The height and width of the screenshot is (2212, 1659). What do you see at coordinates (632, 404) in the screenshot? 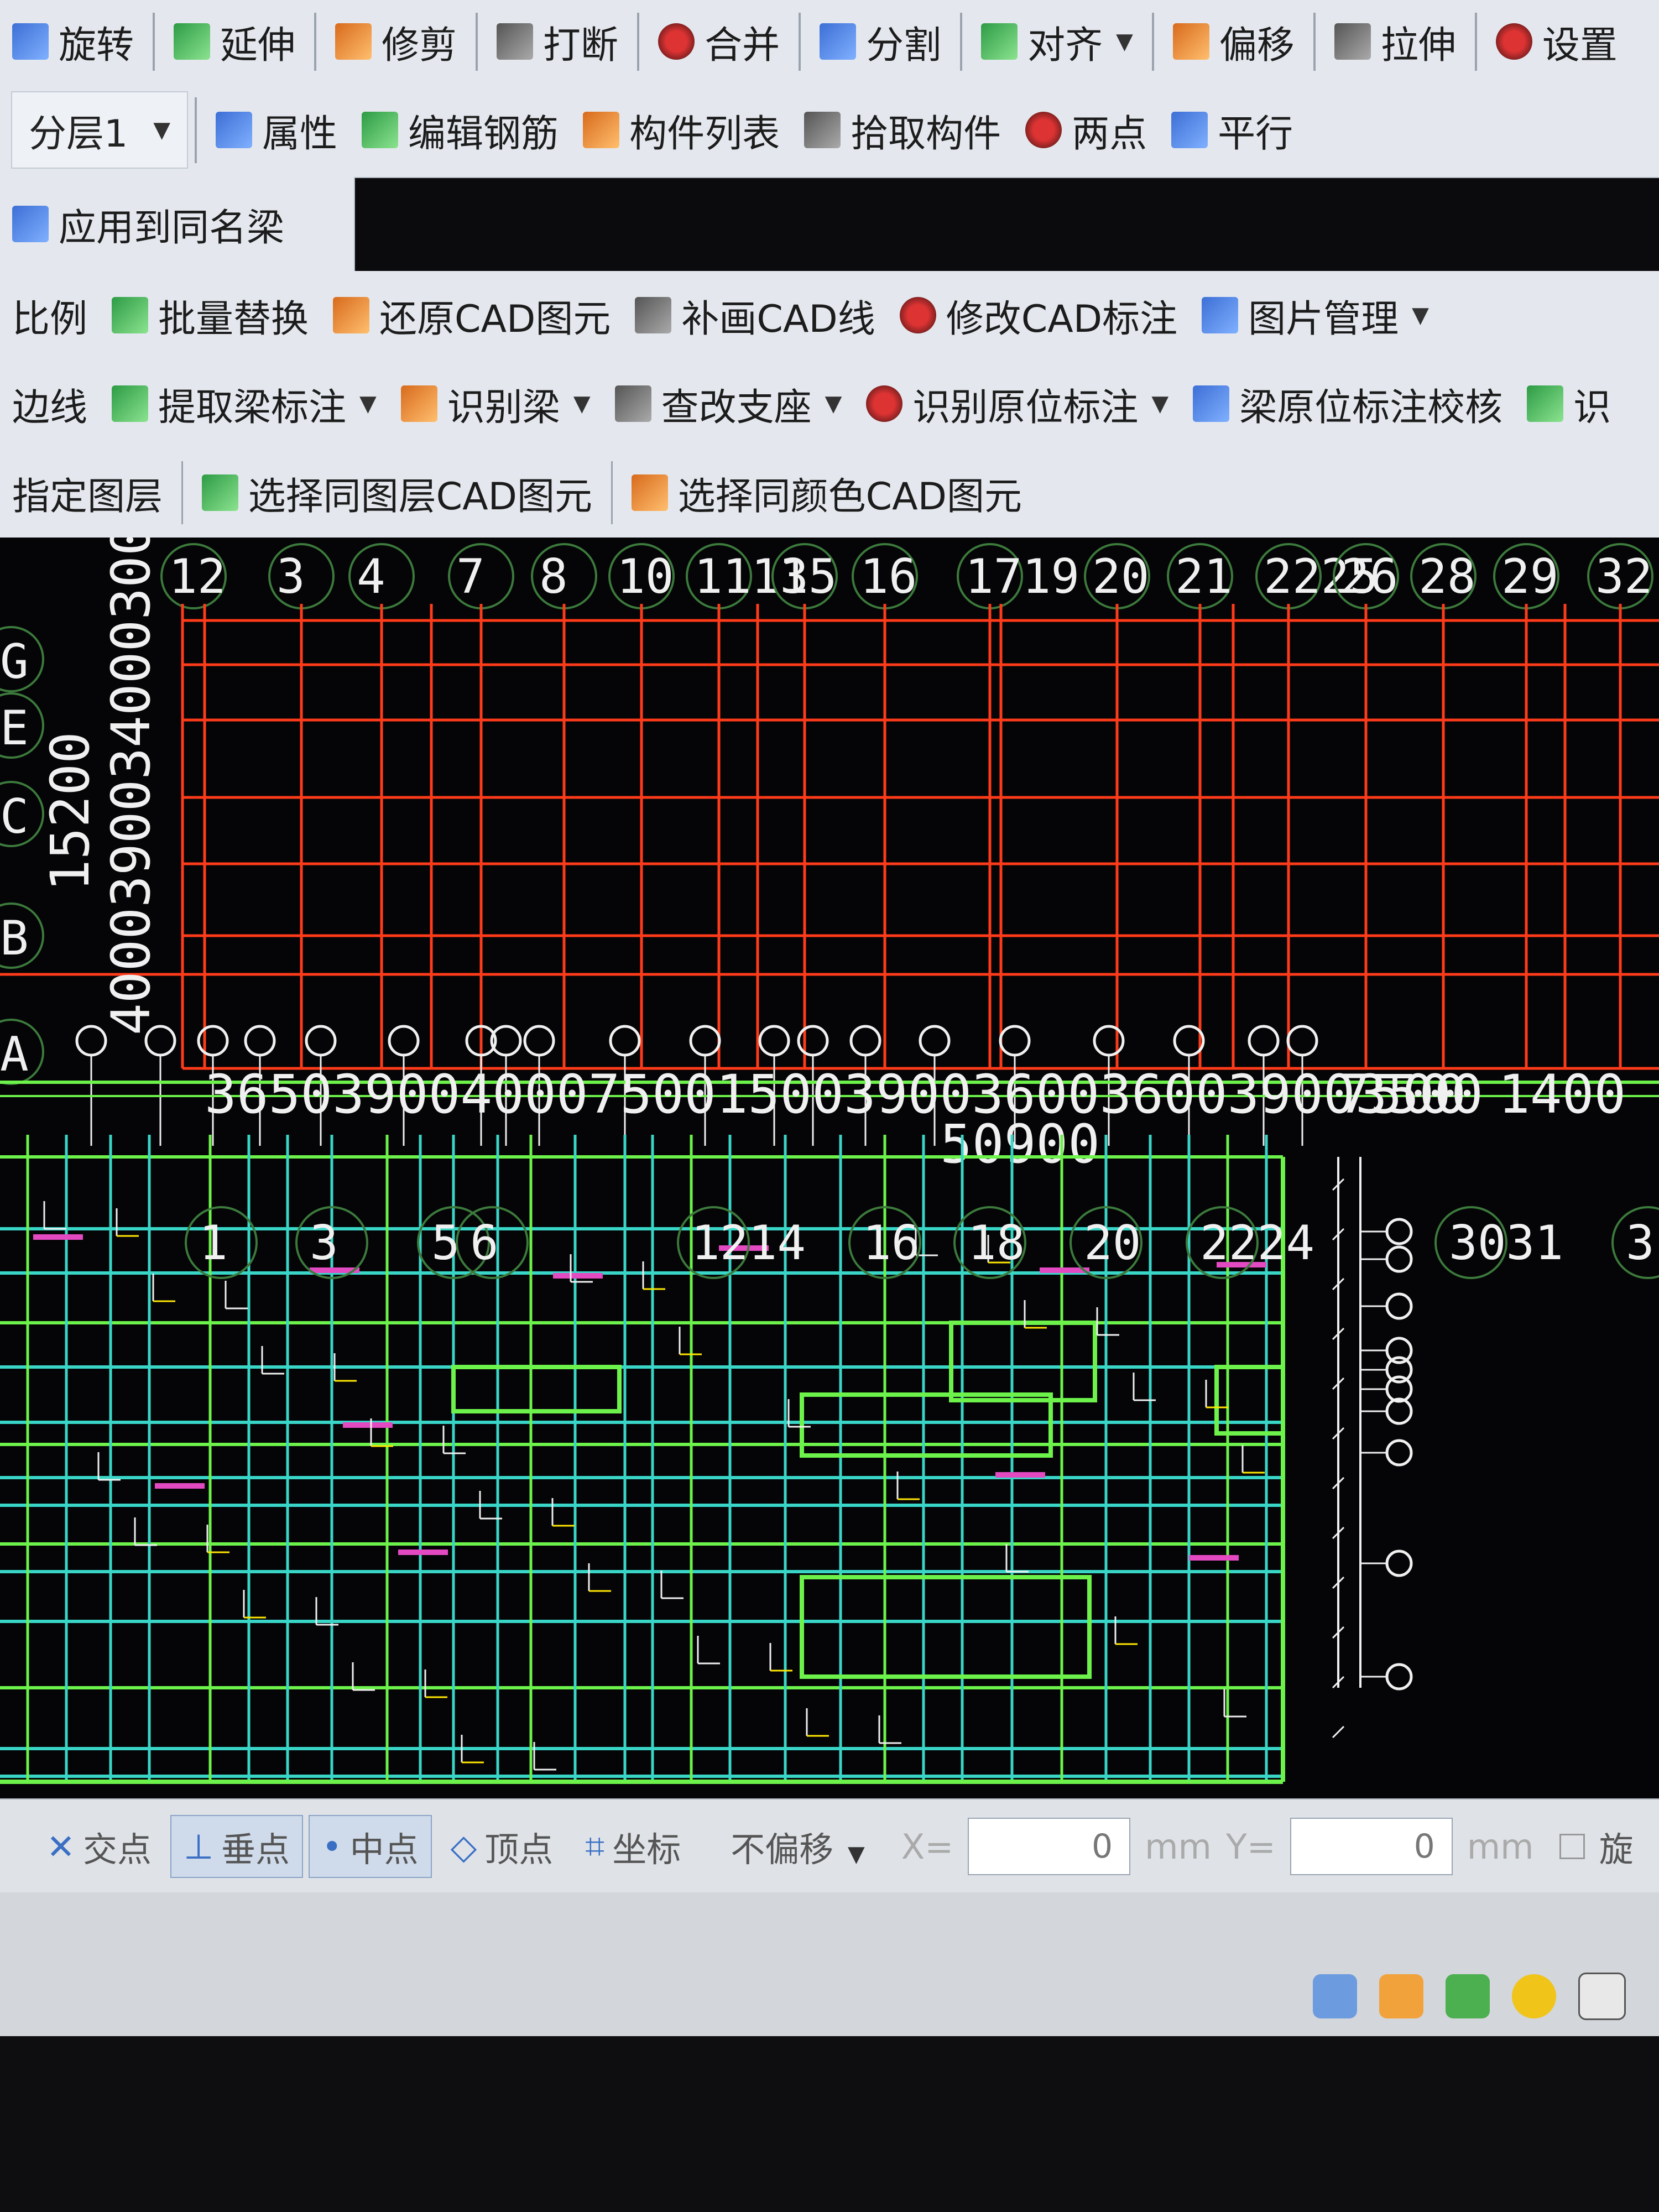
I see `check-support-icon` at bounding box center [632, 404].